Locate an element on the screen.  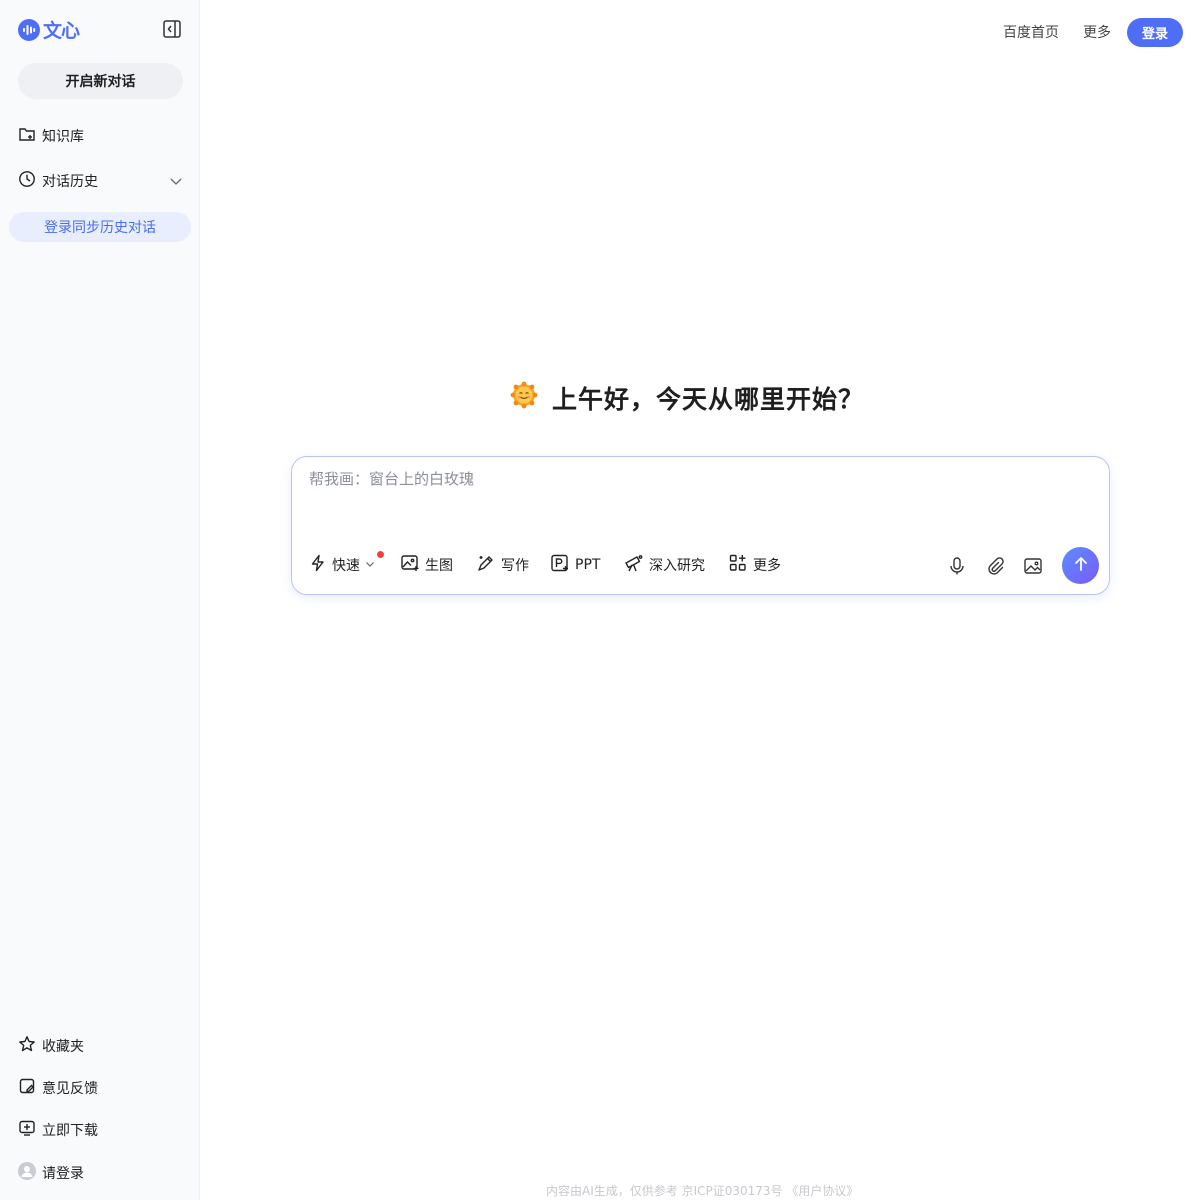
lightning-icon is located at coordinates (318, 565).